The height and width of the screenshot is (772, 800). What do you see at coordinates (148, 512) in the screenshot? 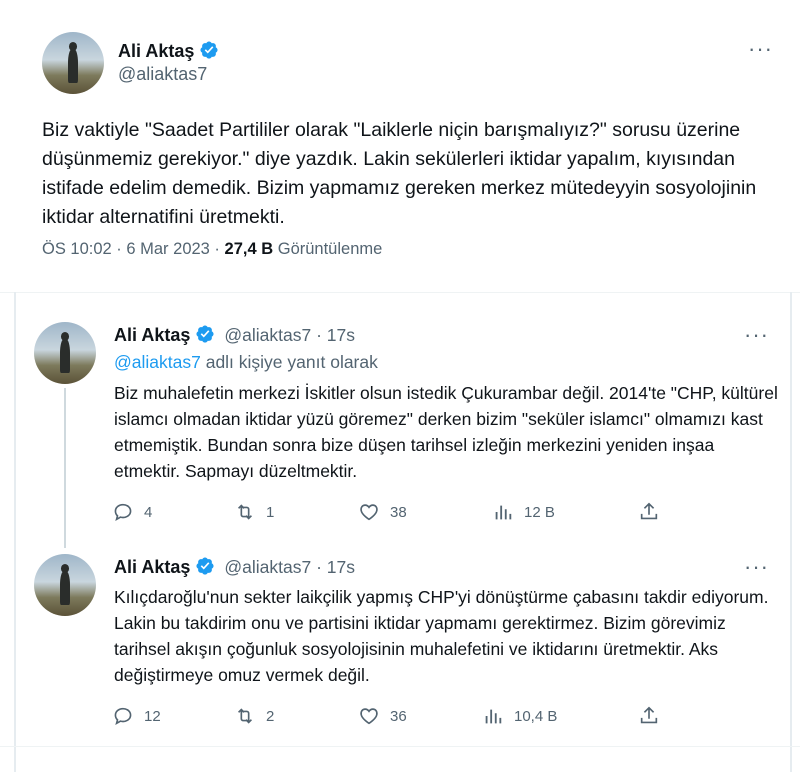
I see `reply-count: 4` at bounding box center [148, 512].